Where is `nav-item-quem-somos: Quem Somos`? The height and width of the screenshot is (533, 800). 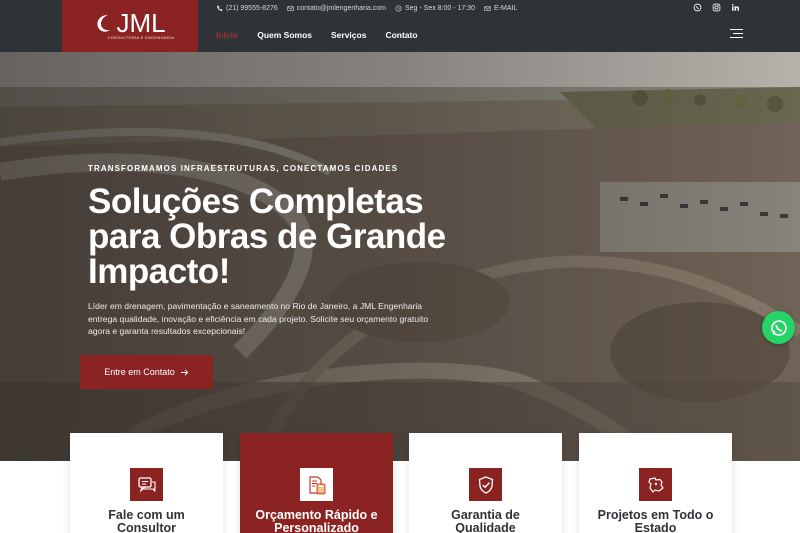
nav-item-quem-somos: Quem Somos is located at coordinates (284, 35).